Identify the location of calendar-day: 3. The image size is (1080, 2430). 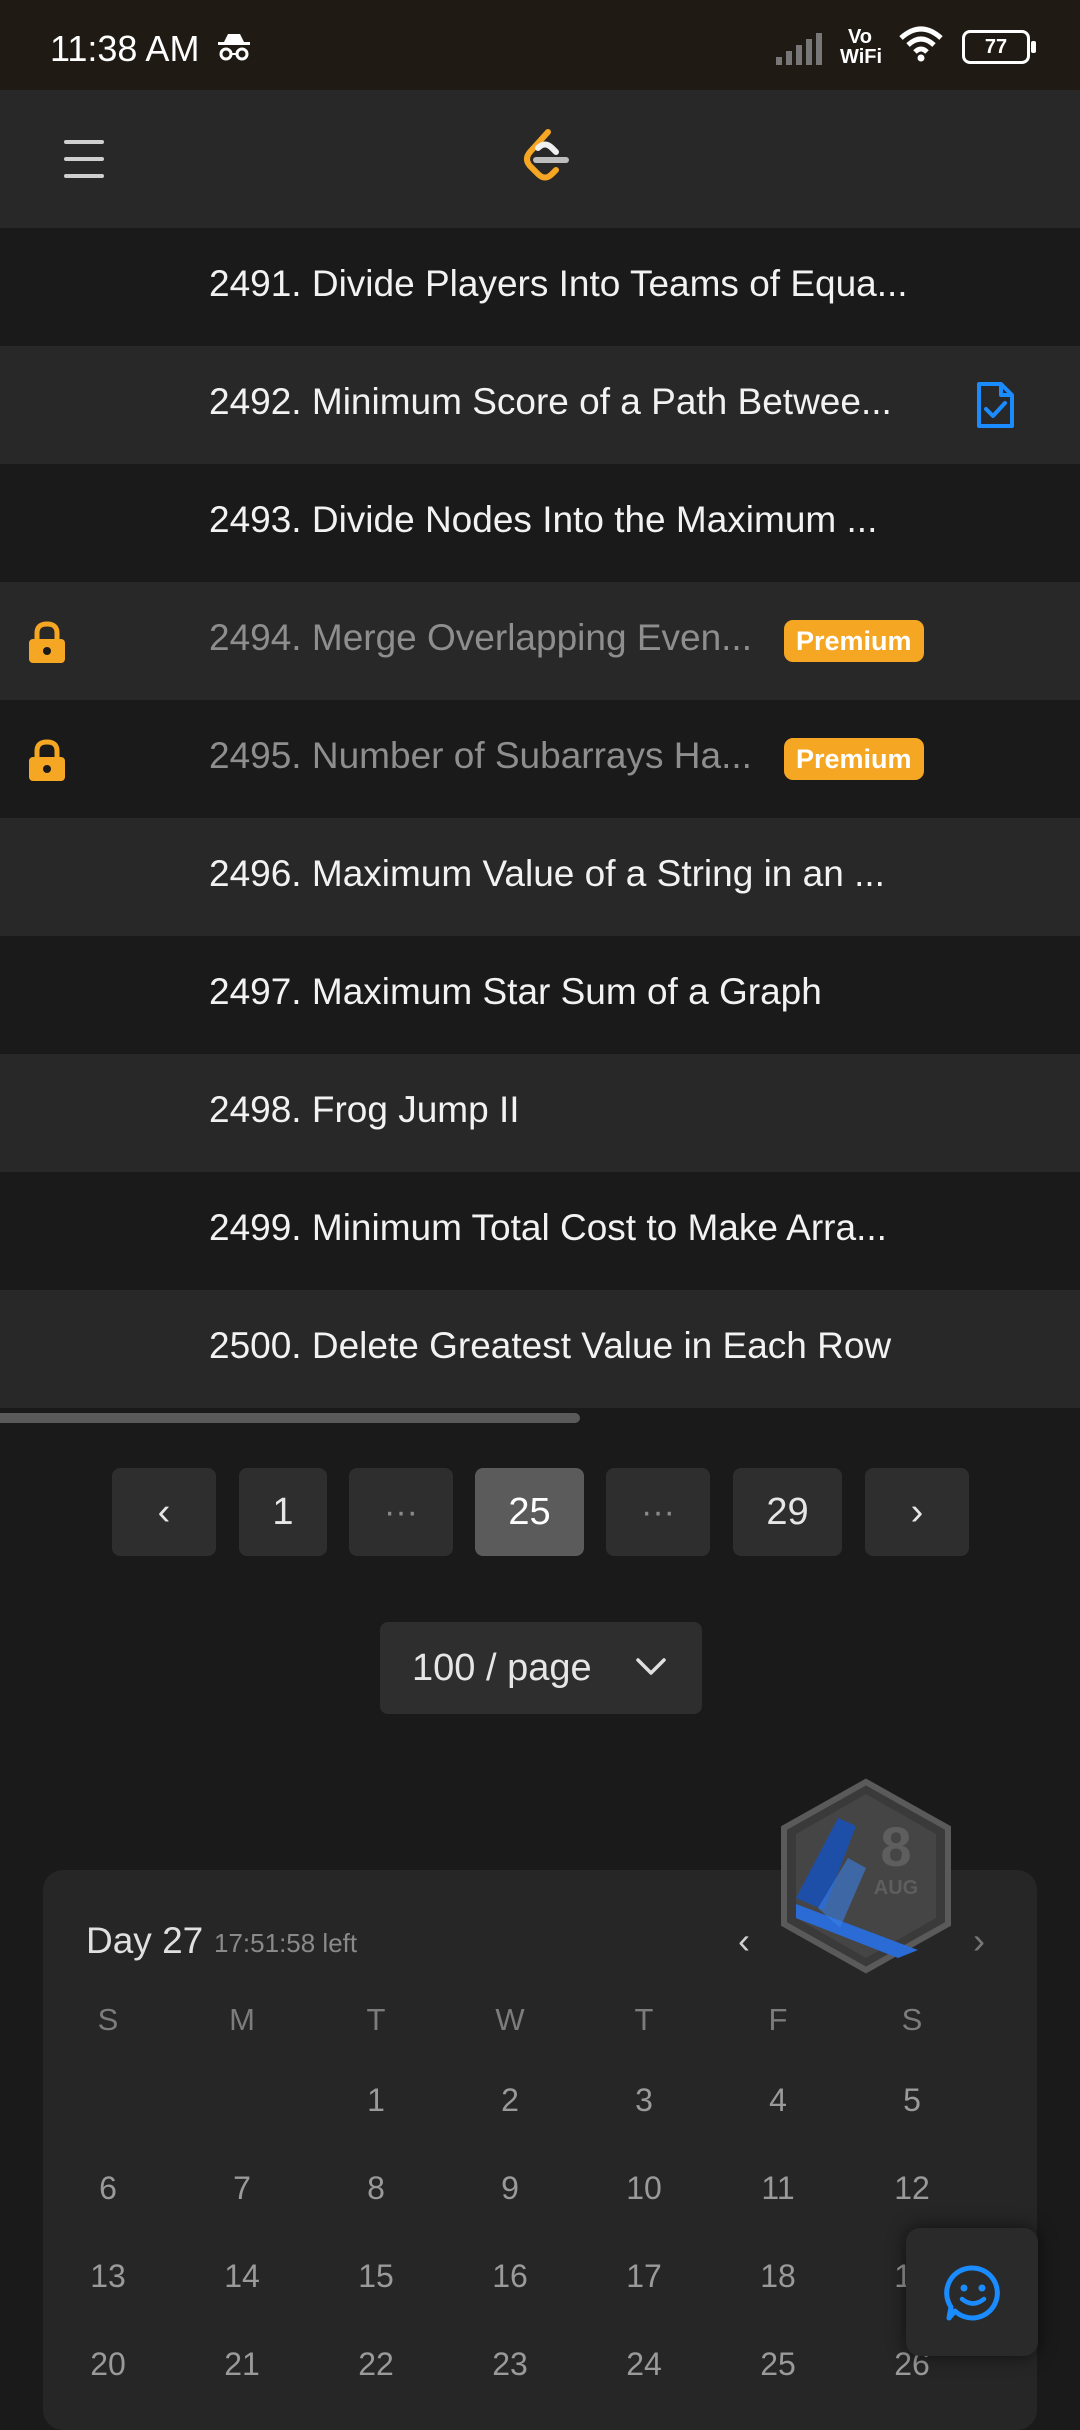
(644, 2100).